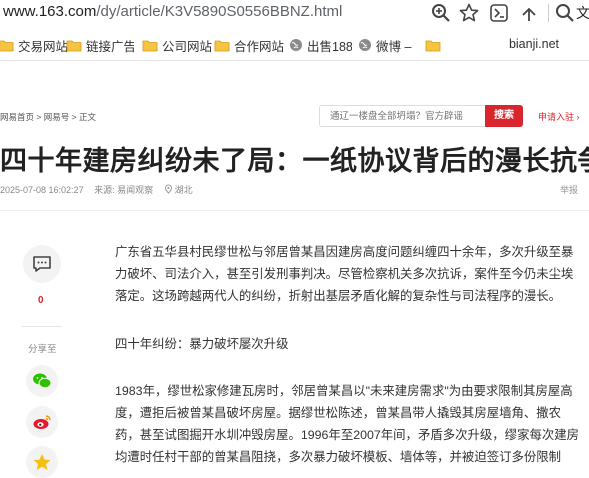  Describe the element at coordinates (187, 46) in the screenshot. I see `bookmark-label: 公司网站` at that location.